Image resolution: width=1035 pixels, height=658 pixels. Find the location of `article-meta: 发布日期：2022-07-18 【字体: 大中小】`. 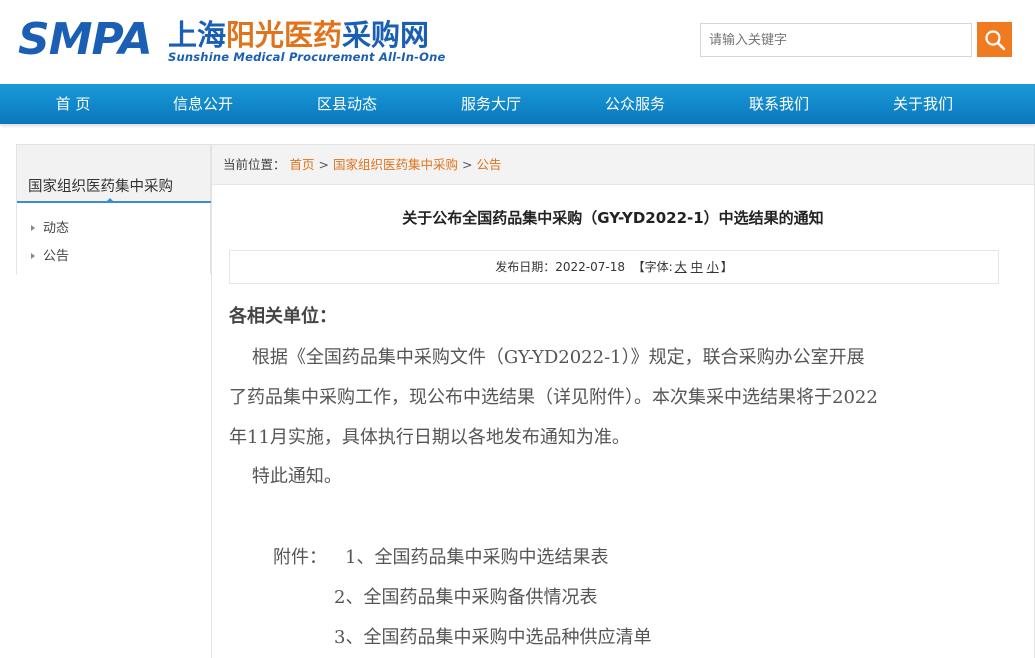

article-meta: 发布日期：2022-07-18 【字体: 大中小】 is located at coordinates (614, 267).